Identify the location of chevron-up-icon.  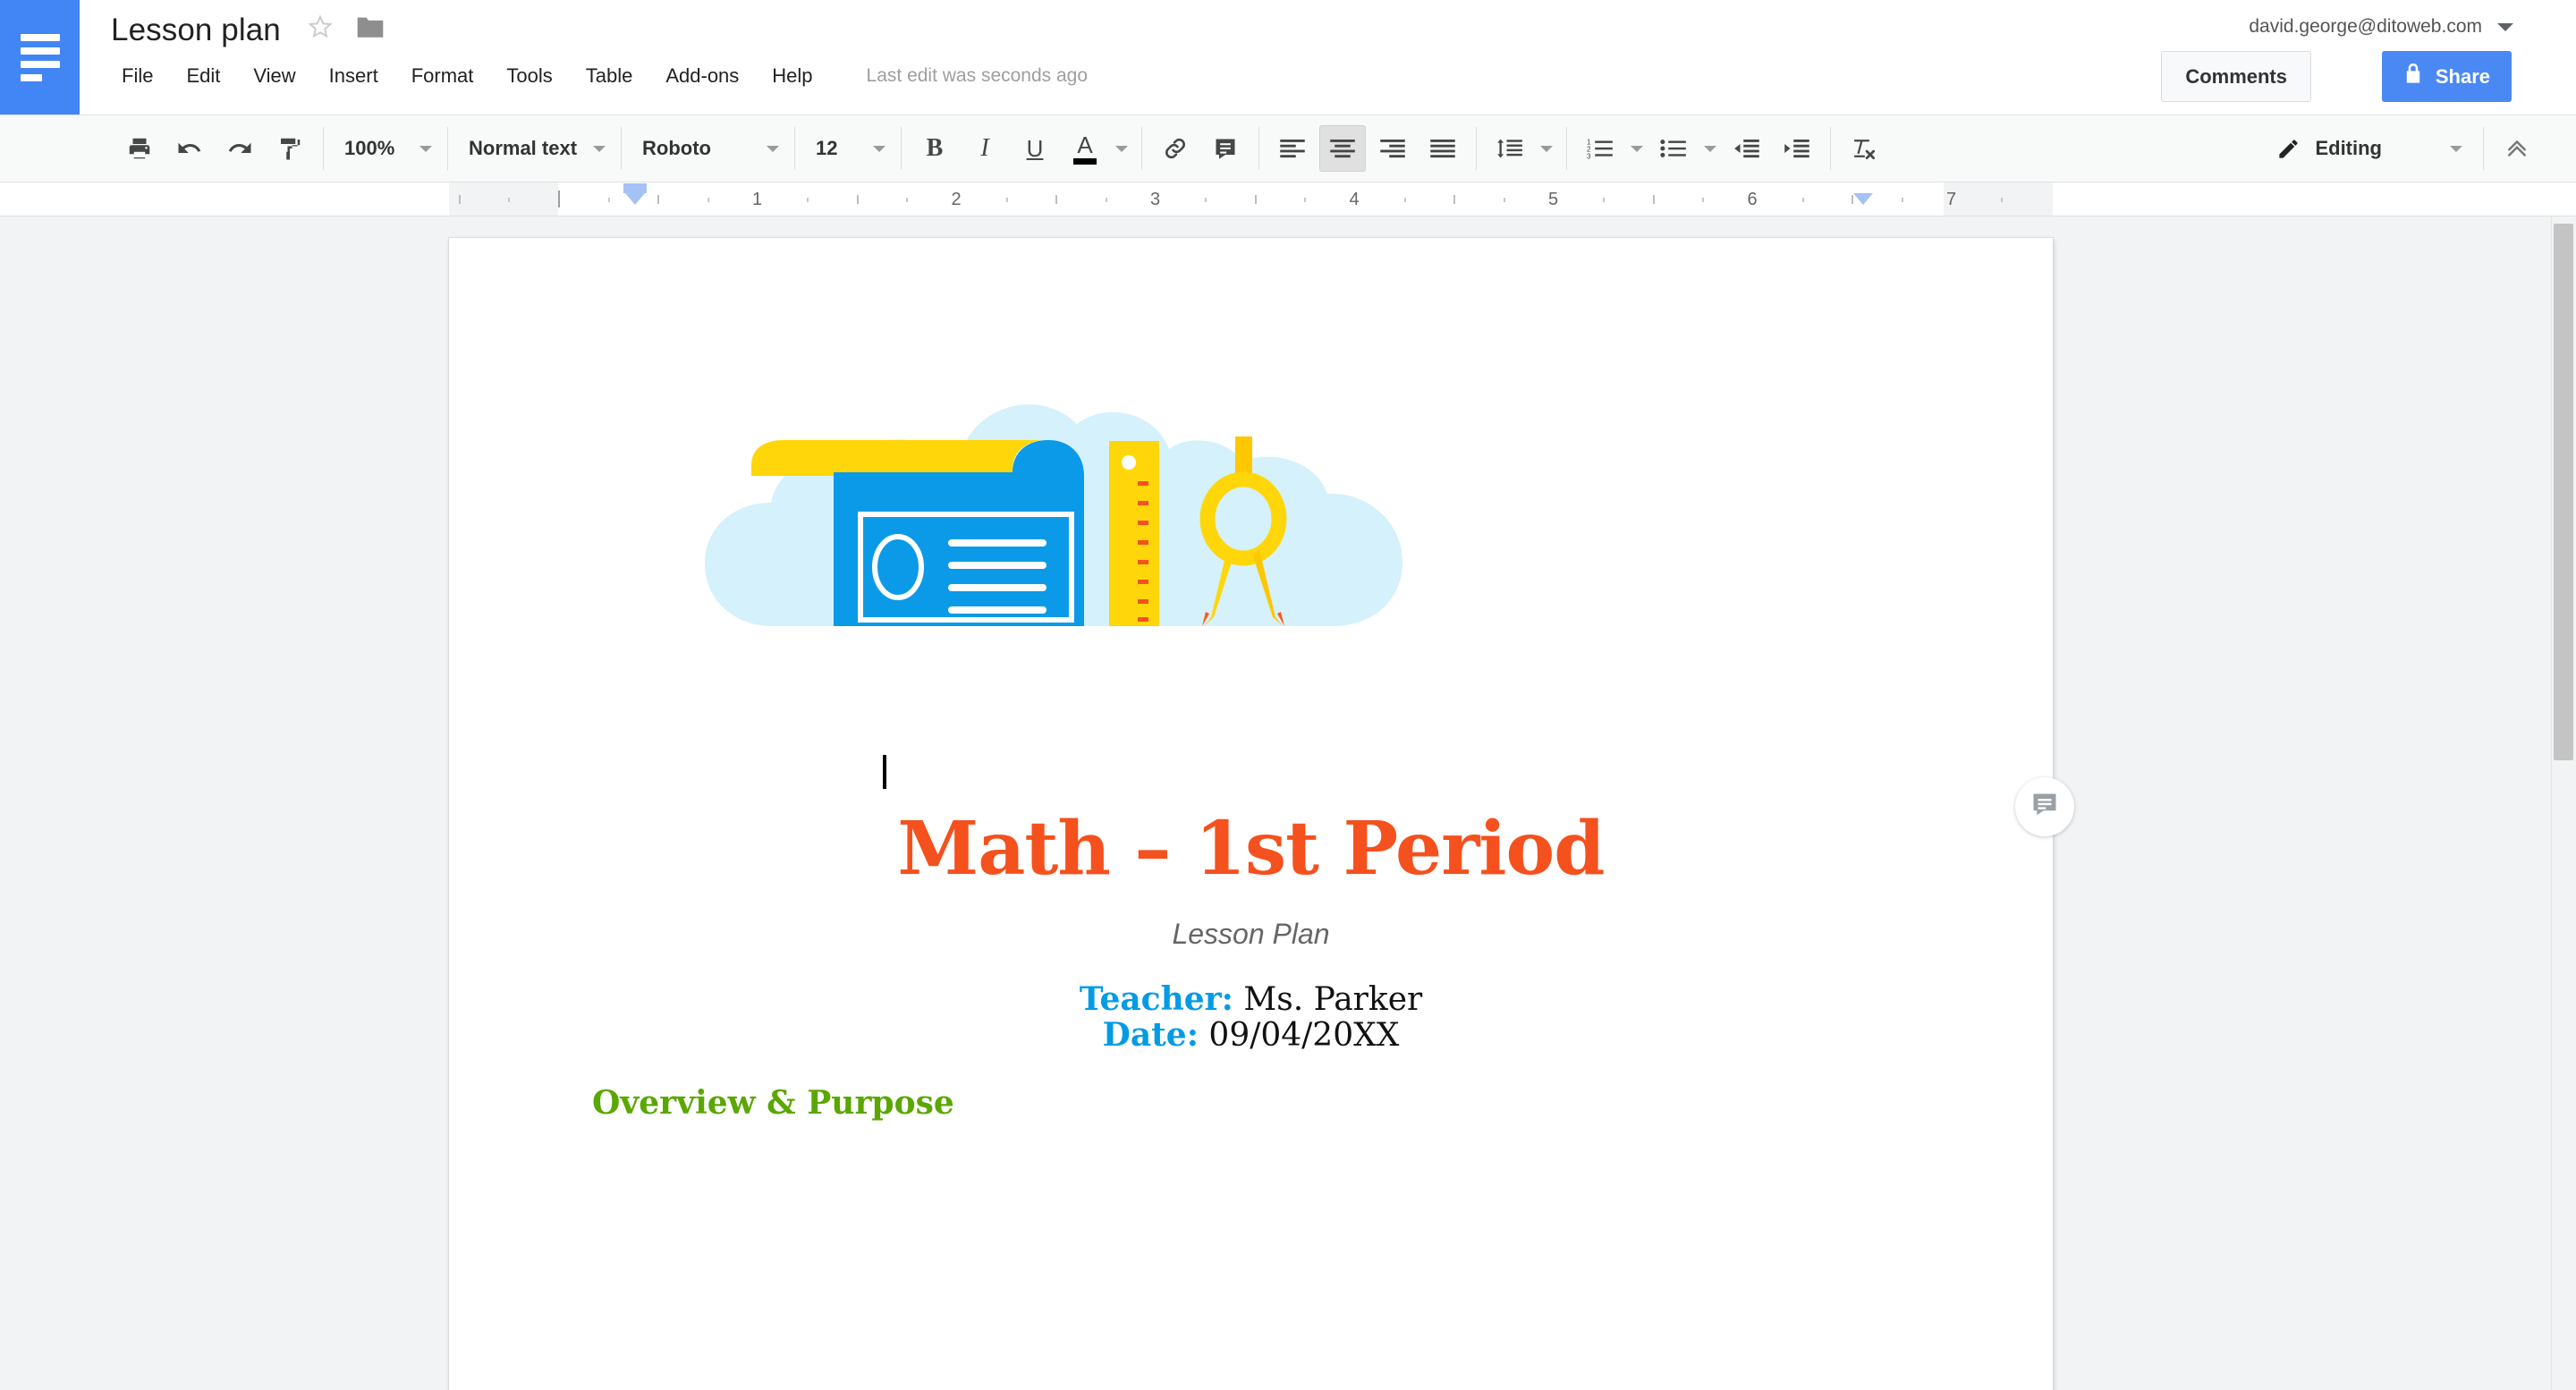
(2517, 148).